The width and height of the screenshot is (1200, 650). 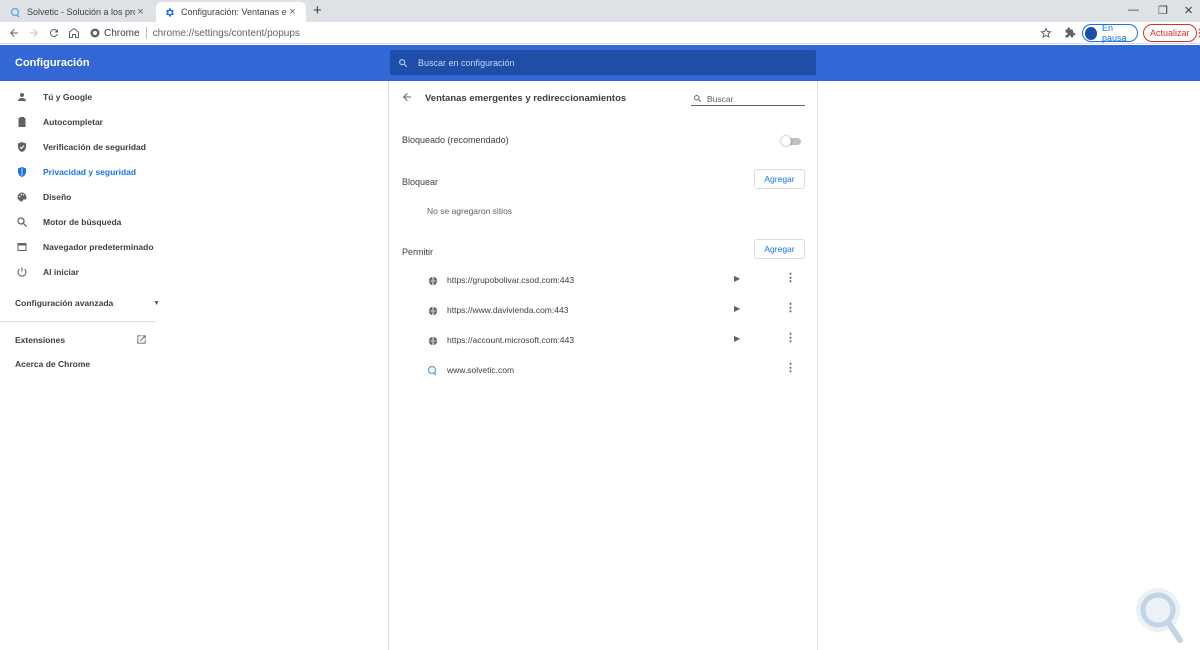 What do you see at coordinates (169, 12) in the screenshot?
I see `gear-icon` at bounding box center [169, 12].